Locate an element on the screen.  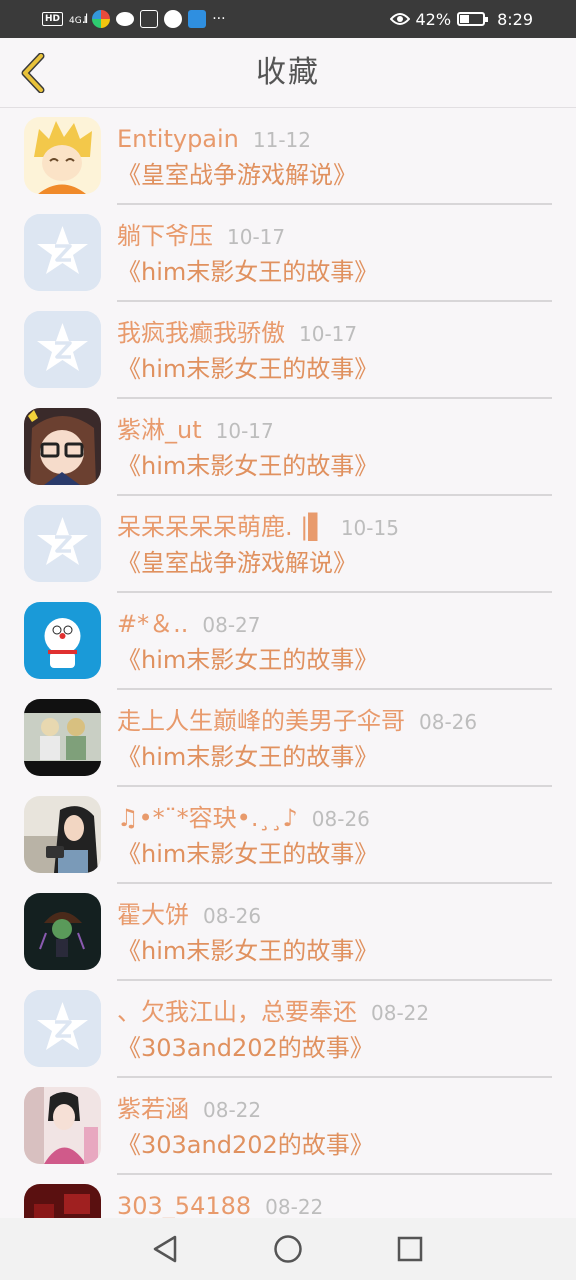
network-label: 4G is located at coordinates (75, 21).